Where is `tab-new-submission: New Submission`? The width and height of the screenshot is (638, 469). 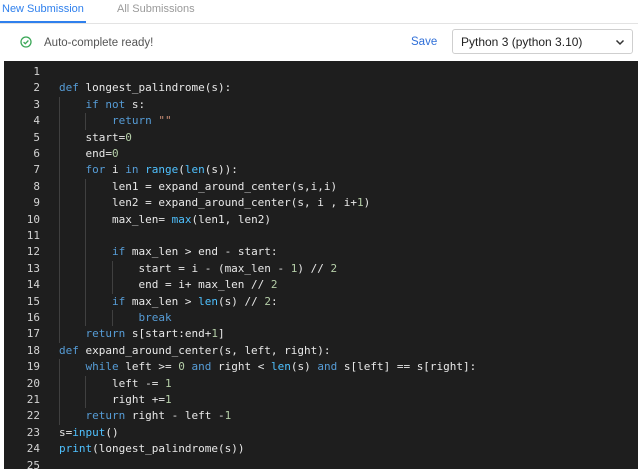
tab-new-submission: New Submission is located at coordinates (43, 12).